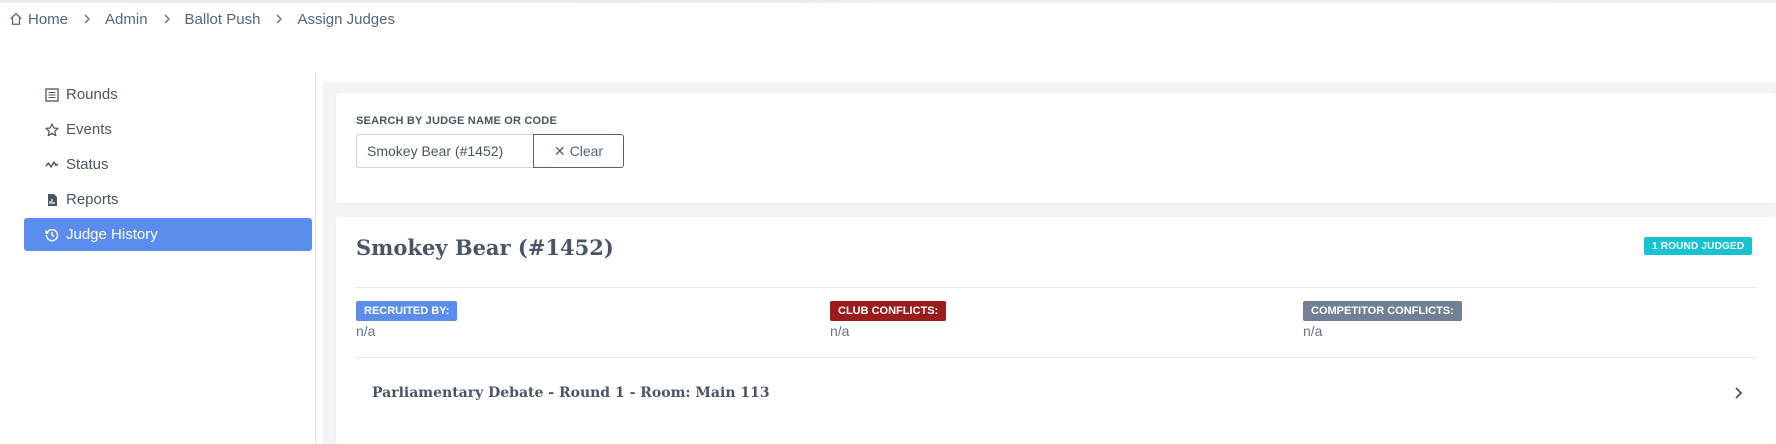  I want to click on sidebar-item-label: Rounds, so click(92, 94).